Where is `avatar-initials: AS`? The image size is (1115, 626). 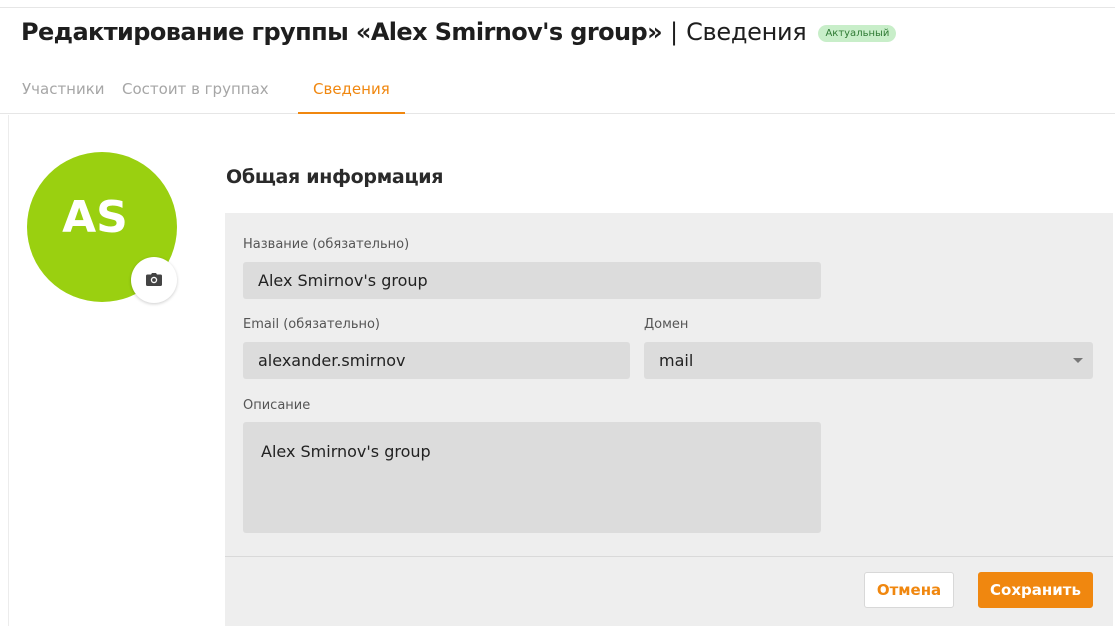
avatar-initials: AS is located at coordinates (95, 217).